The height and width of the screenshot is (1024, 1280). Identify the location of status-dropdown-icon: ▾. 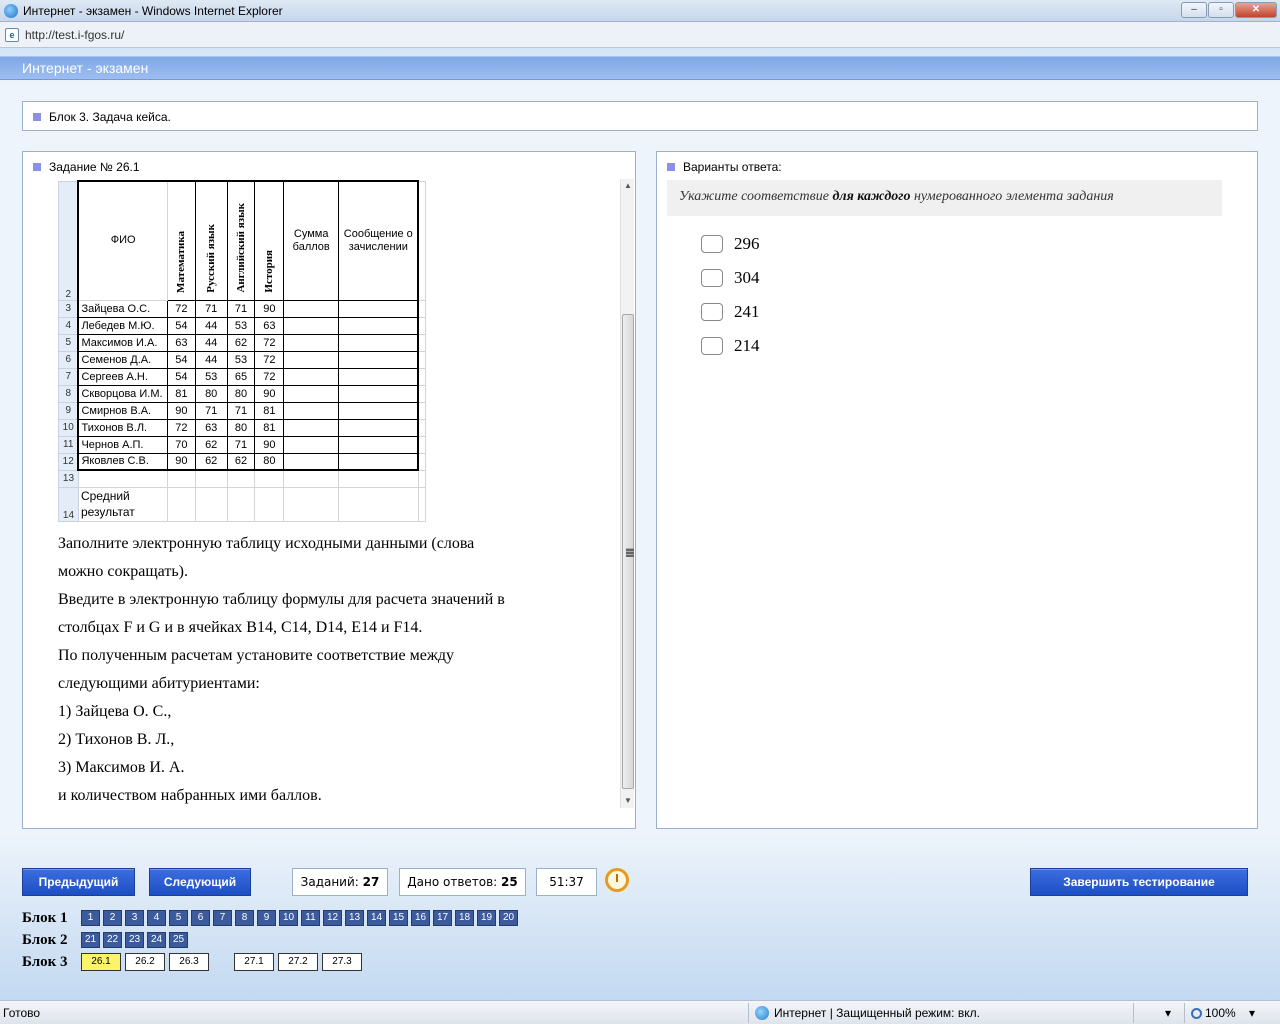
(1168, 1013).